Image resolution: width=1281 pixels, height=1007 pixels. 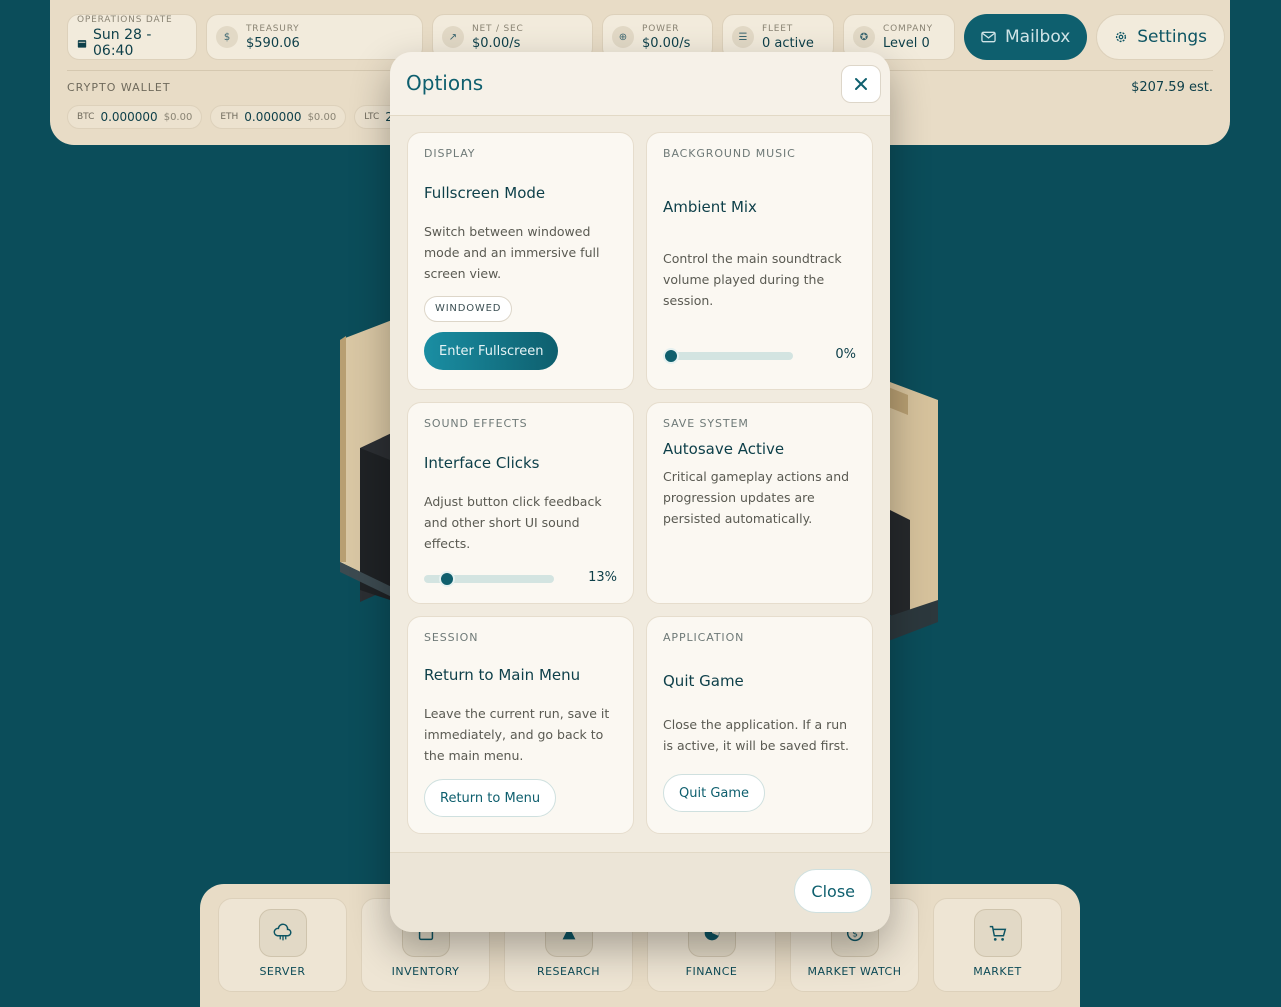 I want to click on music-volume-slider: 0%, so click(x=759, y=355).